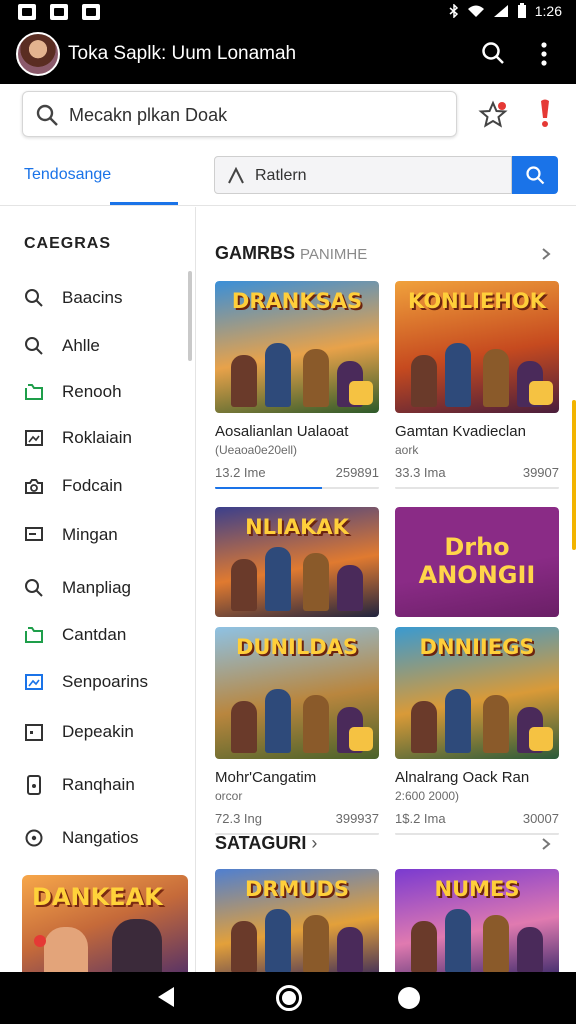  I want to click on tab-row: Tendosange Ratlern, so click(288, 176).